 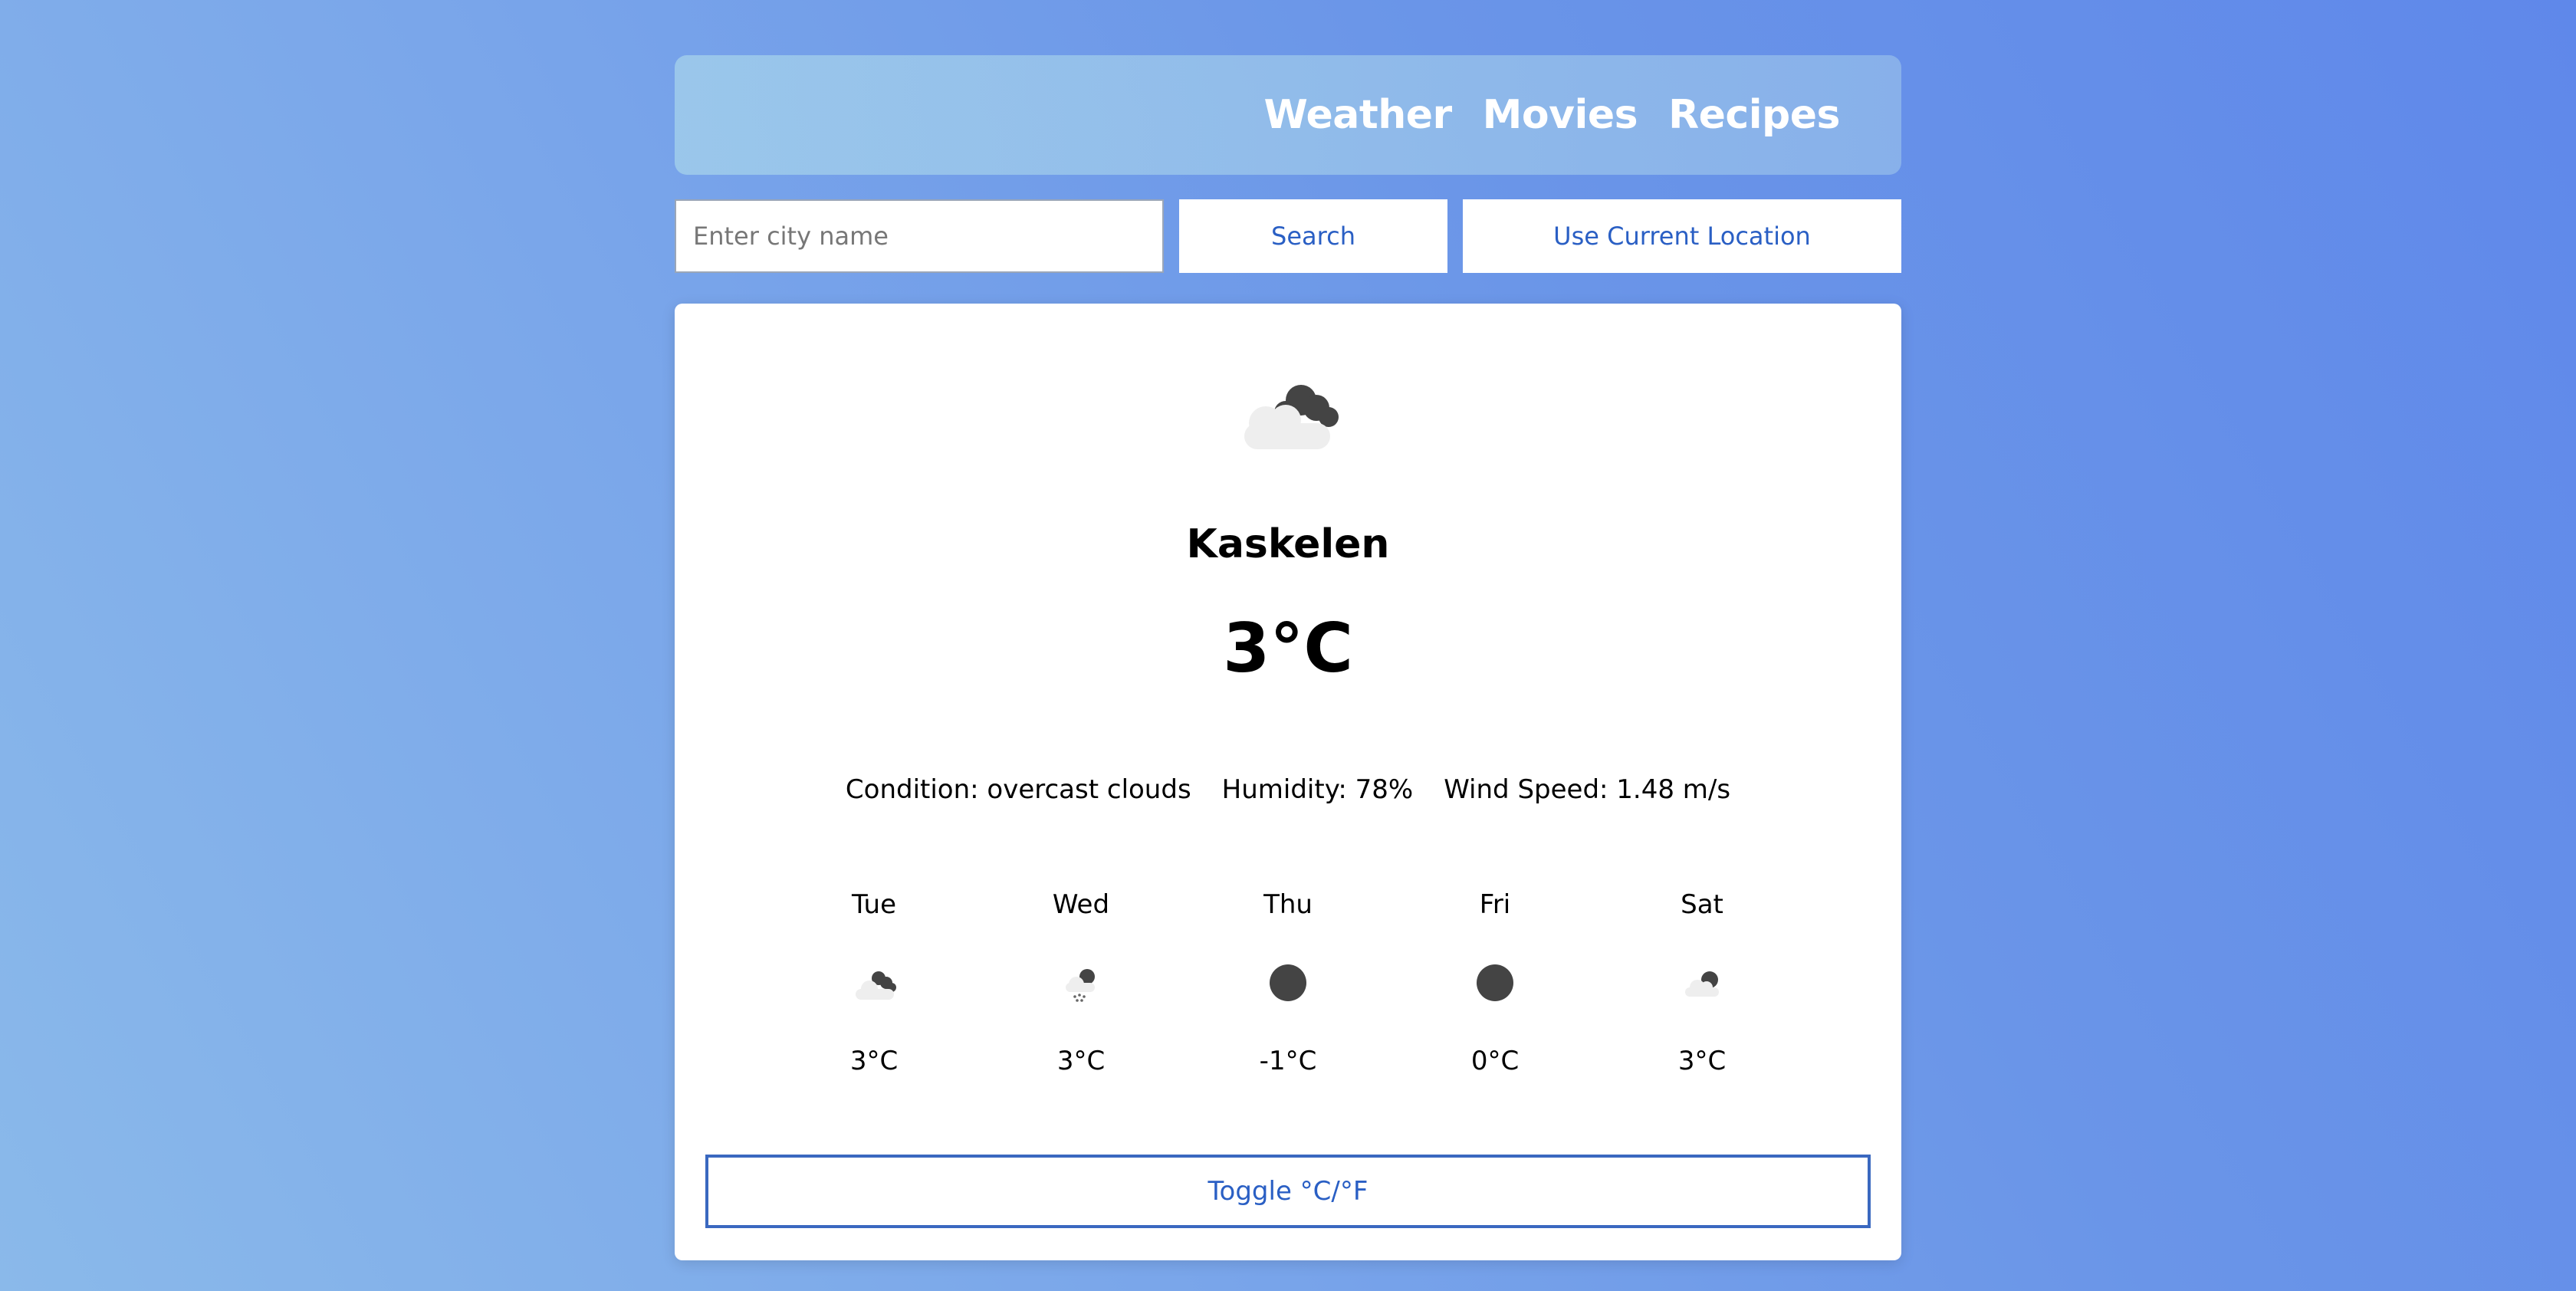 I want to click on forecast-day: Thu -1°C, so click(x=1288, y=995).